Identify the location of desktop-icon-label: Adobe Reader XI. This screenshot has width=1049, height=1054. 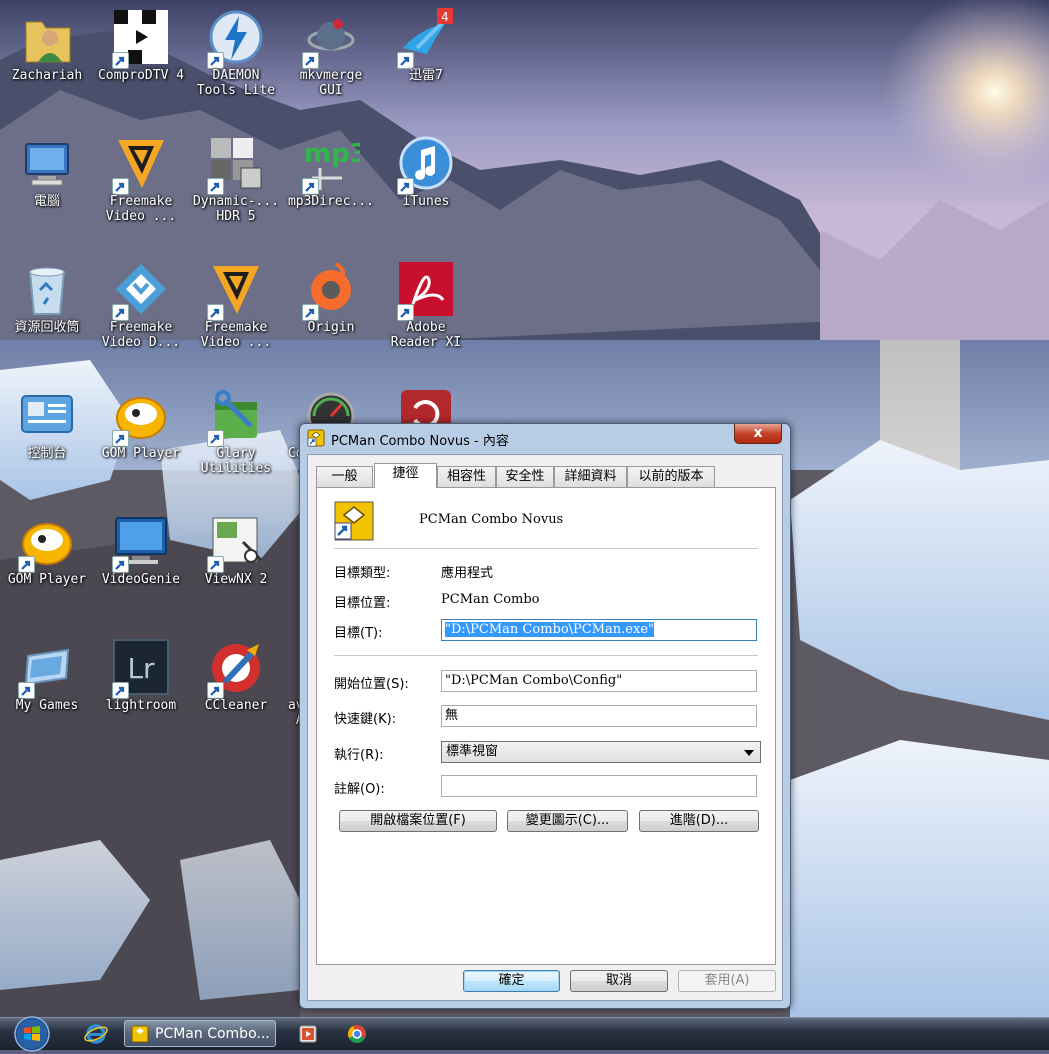
(426, 335).